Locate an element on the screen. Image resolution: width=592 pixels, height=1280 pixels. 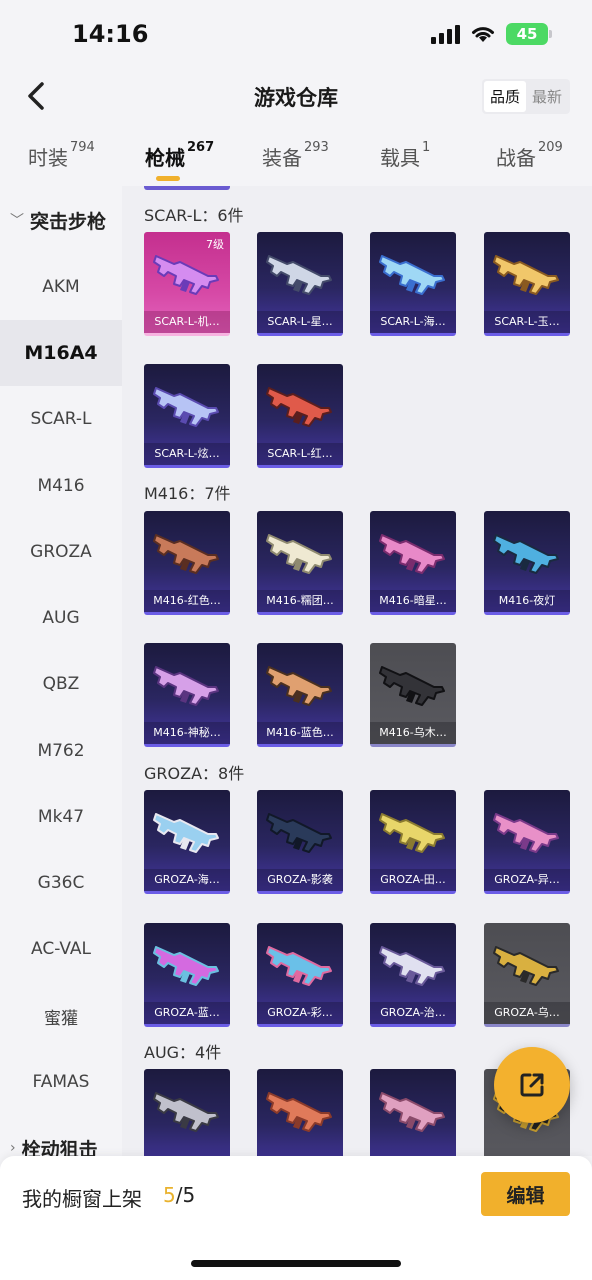
battery-level: 45 is located at coordinates (527, 34).